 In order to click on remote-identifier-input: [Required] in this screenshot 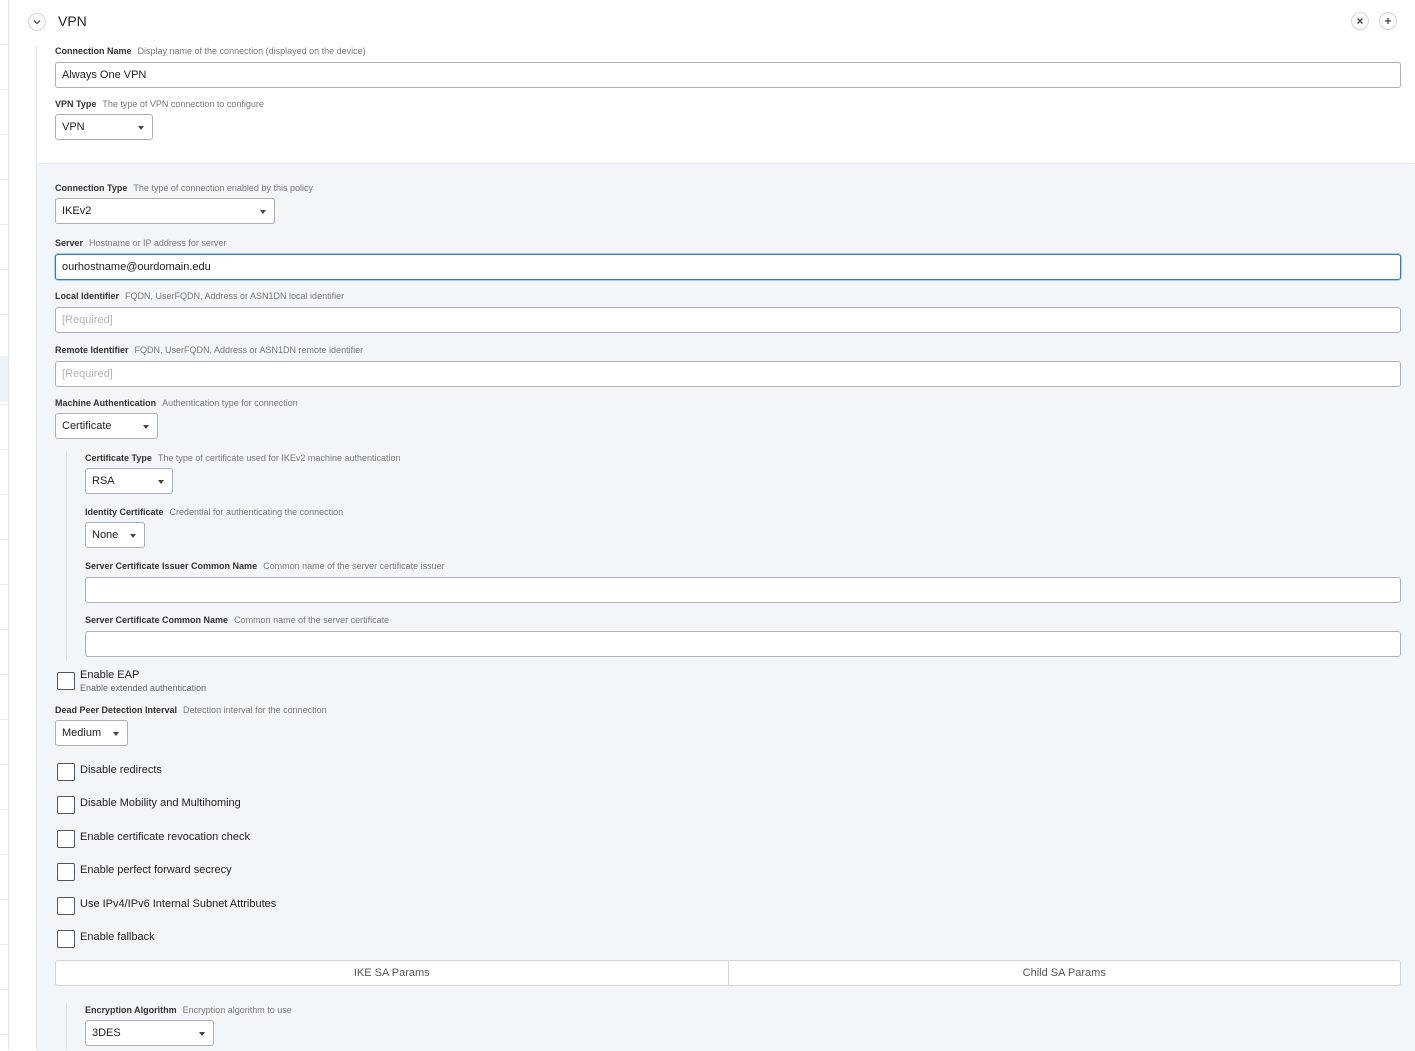, I will do `click(728, 374)`.